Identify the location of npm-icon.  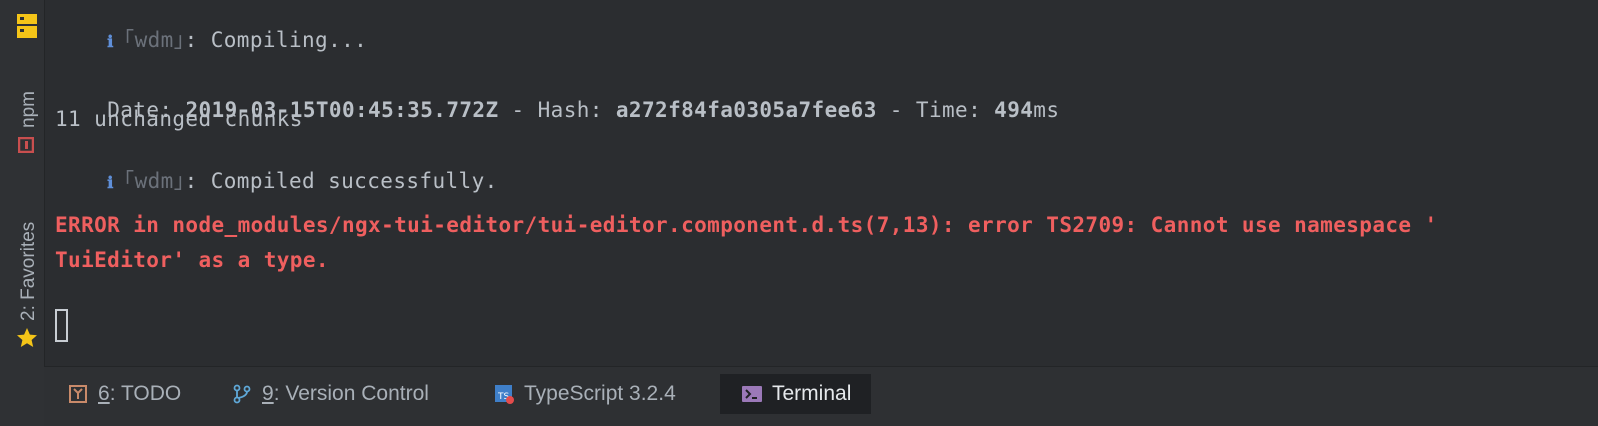
(26, 145).